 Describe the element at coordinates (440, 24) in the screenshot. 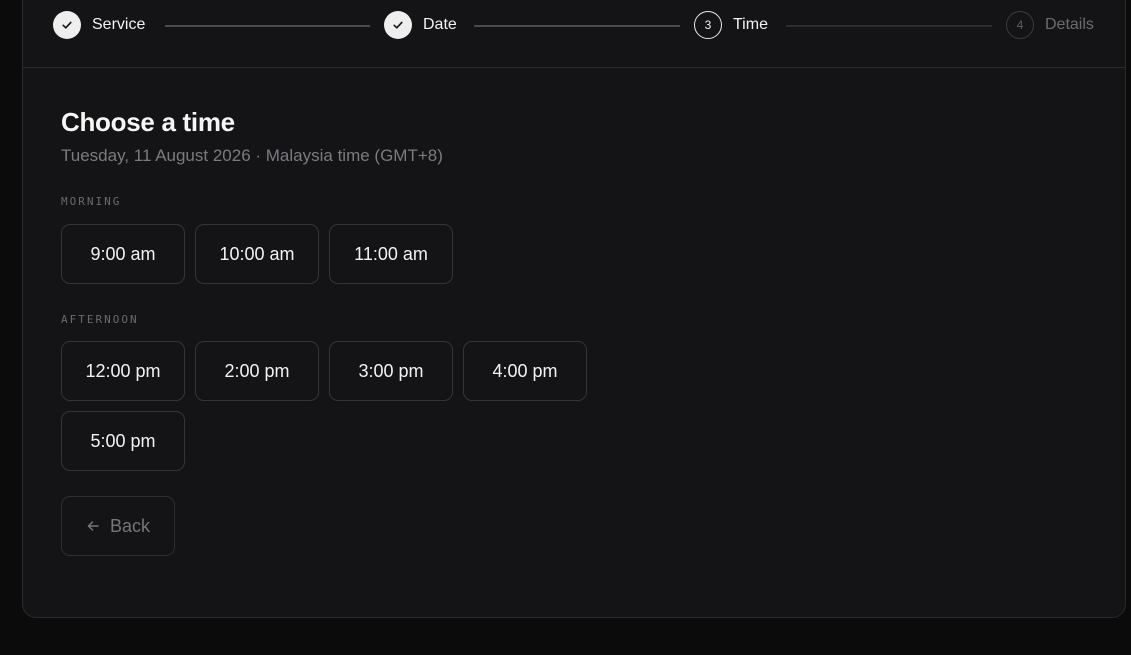

I see `step-date-label: Date` at that location.